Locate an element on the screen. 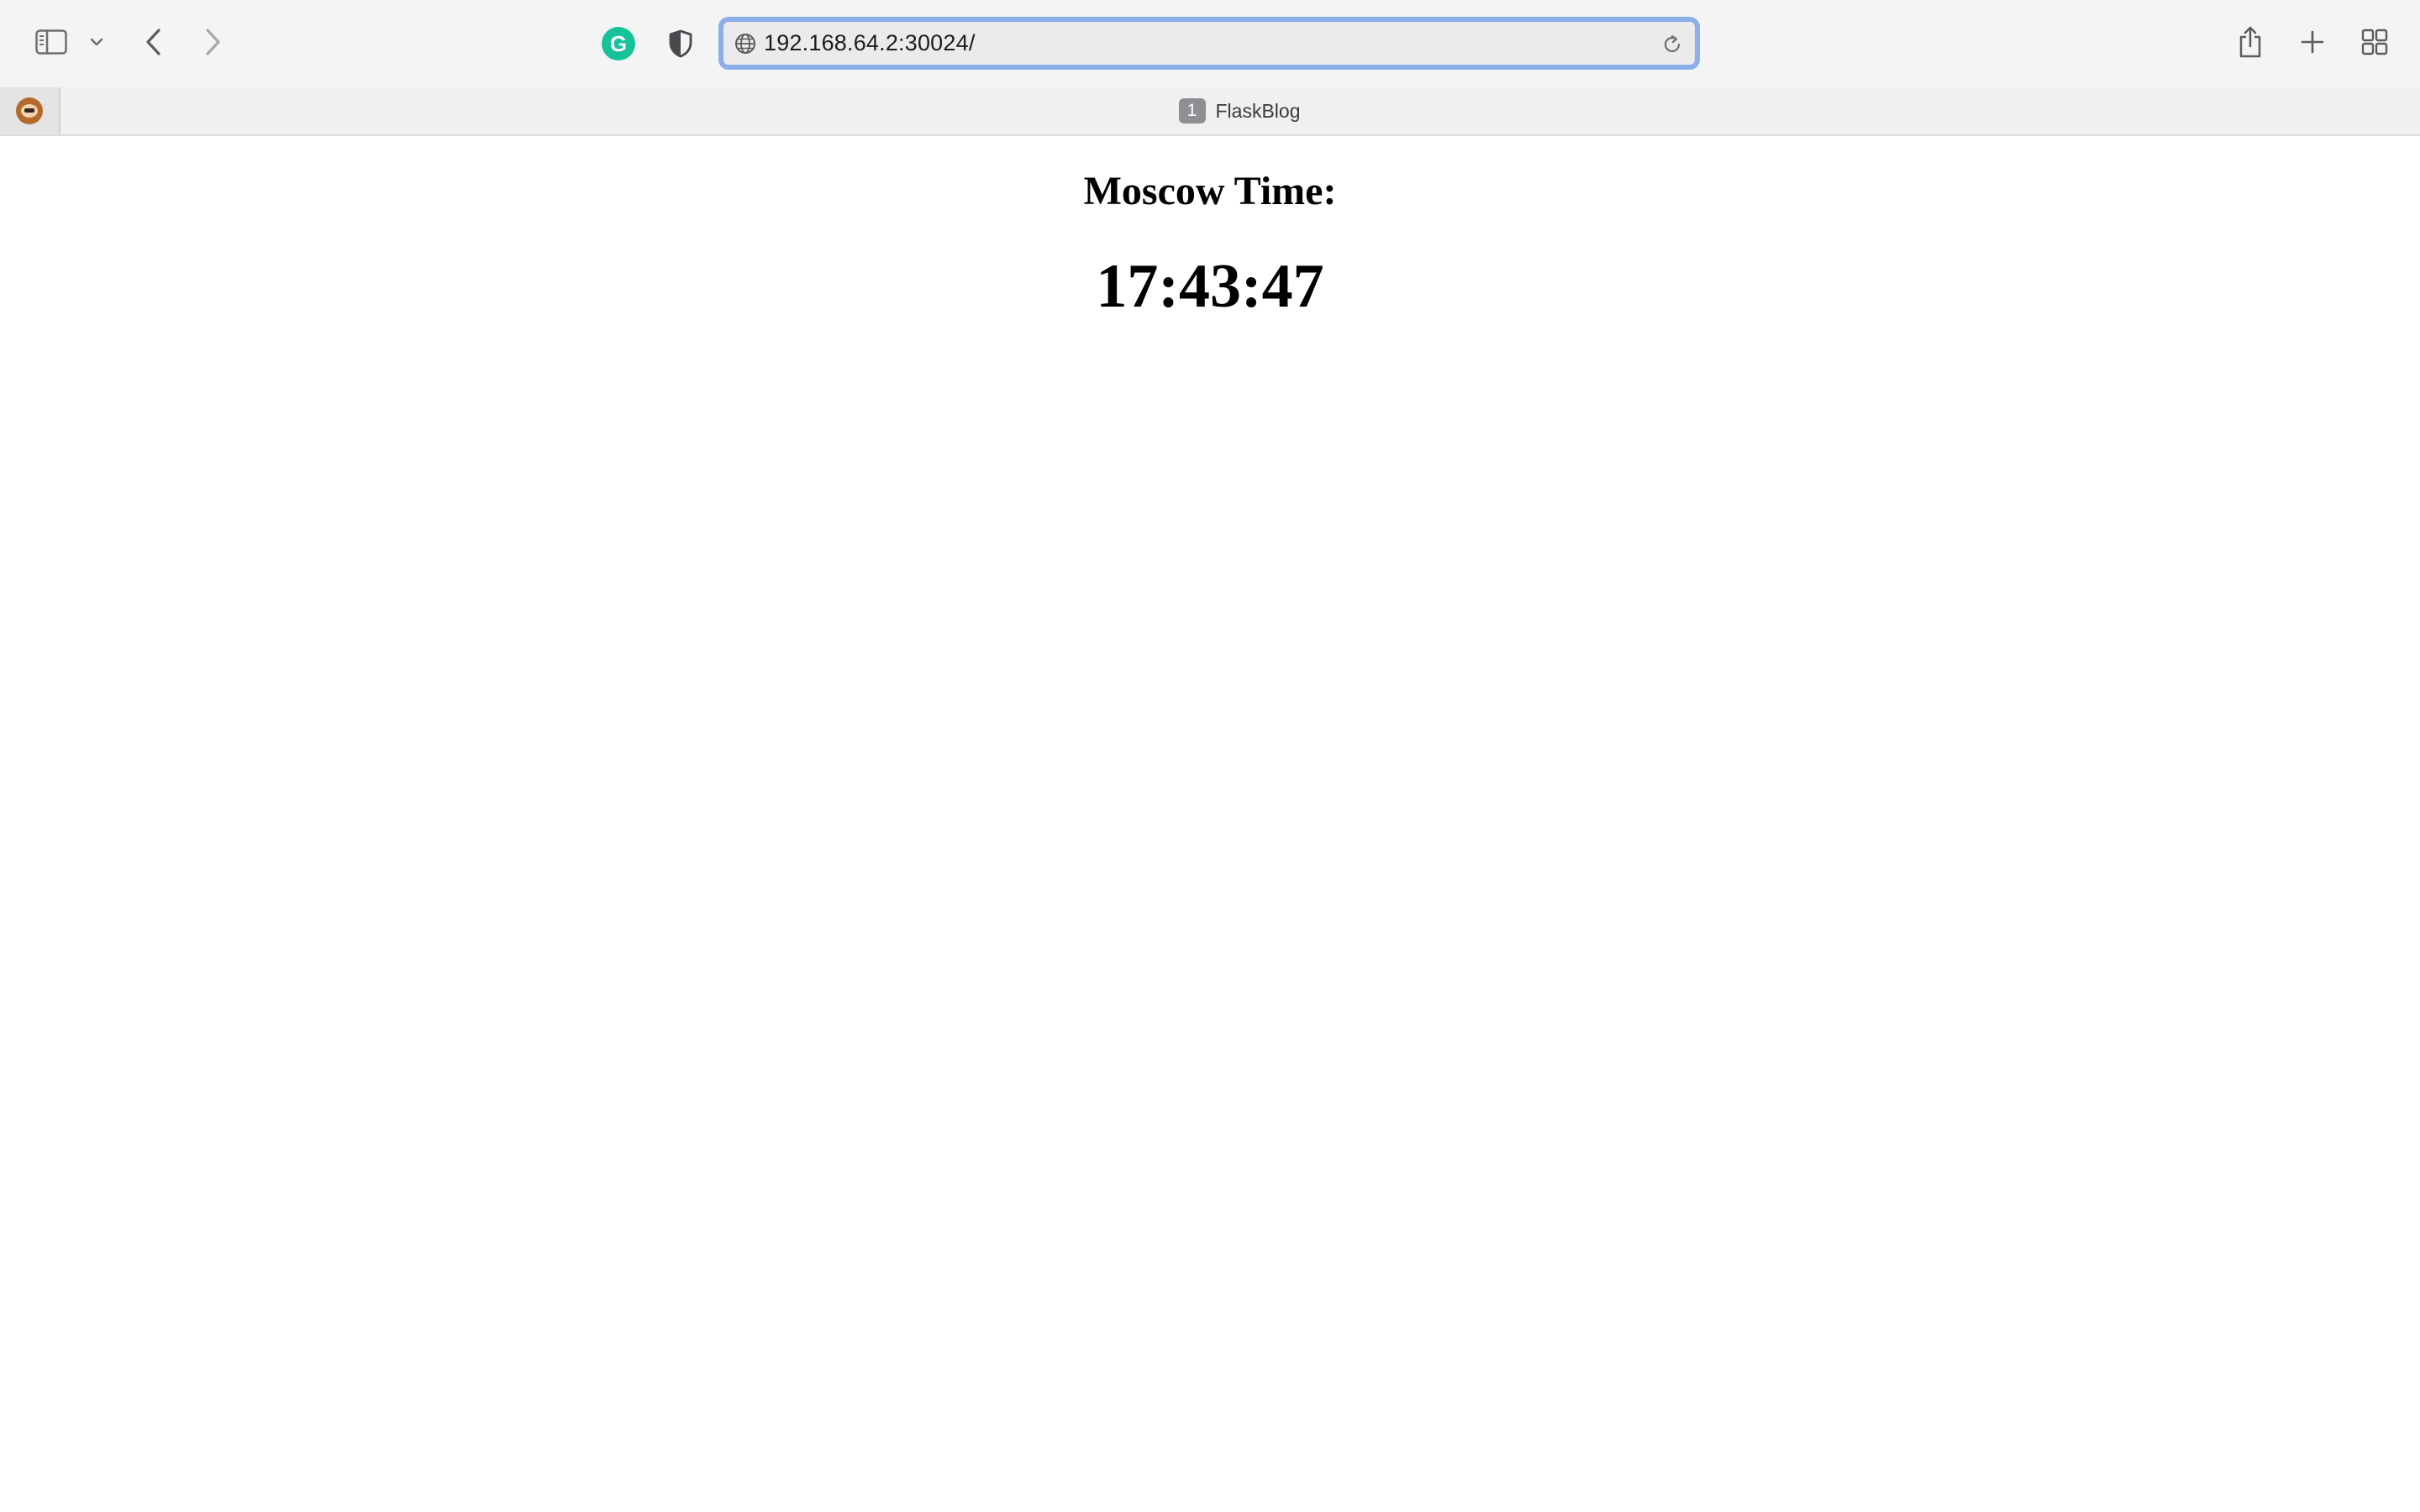 Image resolution: width=2420 pixels, height=1512 pixels. tab-overview-button is located at coordinates (2374, 42).